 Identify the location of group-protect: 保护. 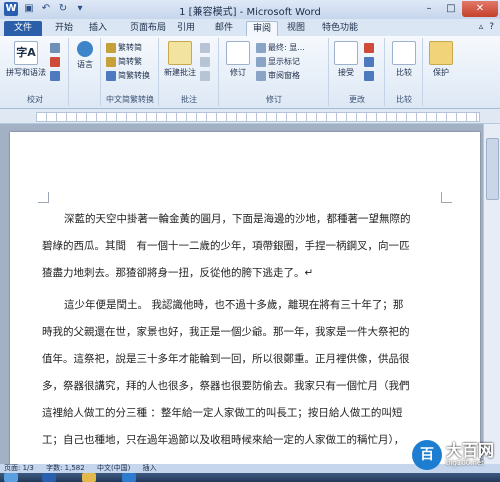
(441, 72).